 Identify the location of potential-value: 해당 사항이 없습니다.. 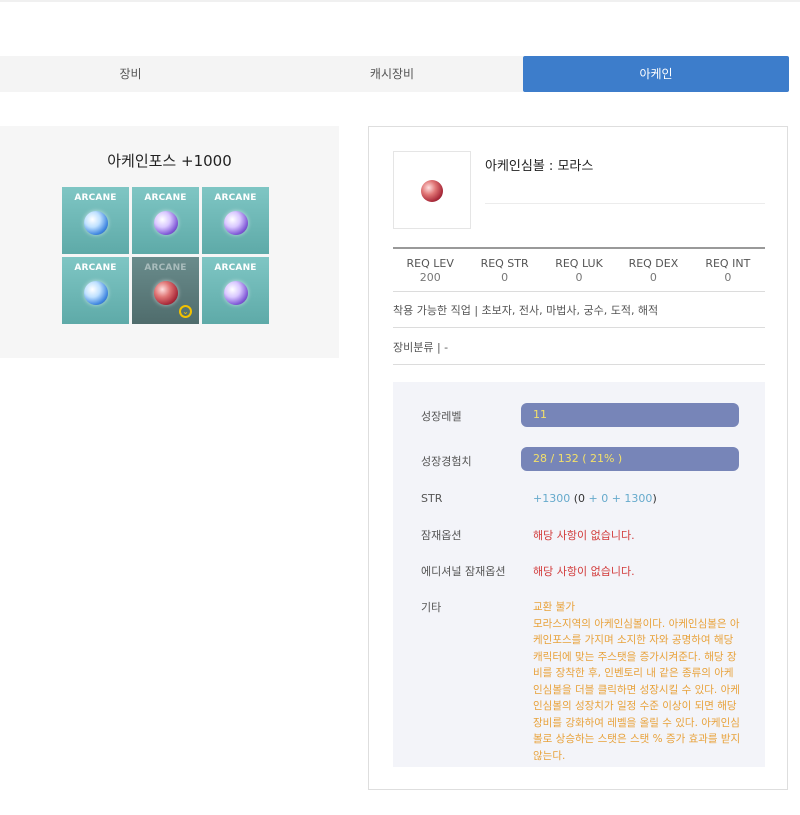
(584, 535).